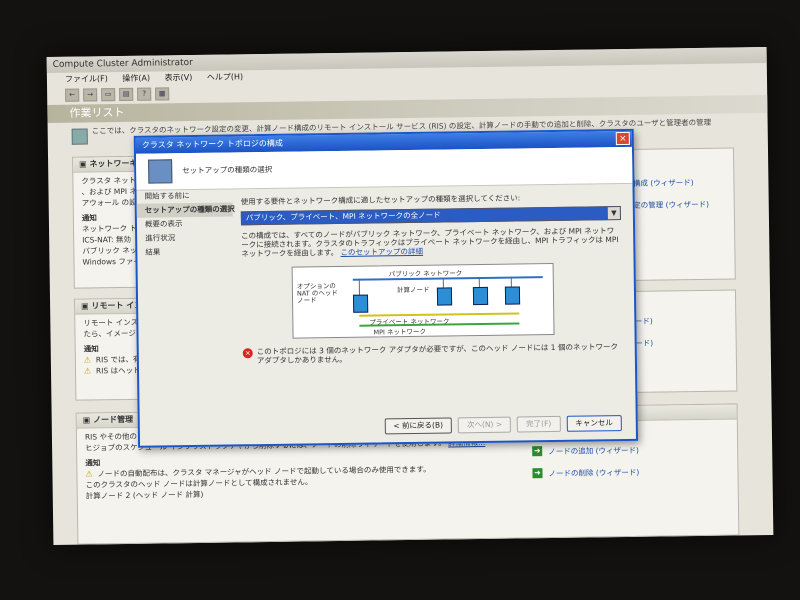 This screenshot has height=600, width=800. Describe the element at coordinates (413, 290) in the screenshot. I see `compute-node-label: 計算ノード` at that location.